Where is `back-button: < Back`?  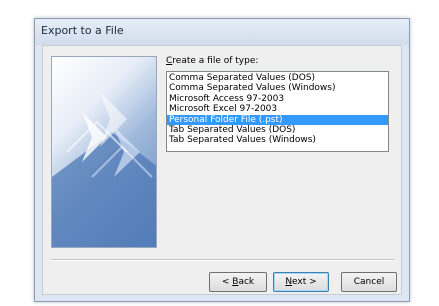 back-button: < Back is located at coordinates (238, 282).